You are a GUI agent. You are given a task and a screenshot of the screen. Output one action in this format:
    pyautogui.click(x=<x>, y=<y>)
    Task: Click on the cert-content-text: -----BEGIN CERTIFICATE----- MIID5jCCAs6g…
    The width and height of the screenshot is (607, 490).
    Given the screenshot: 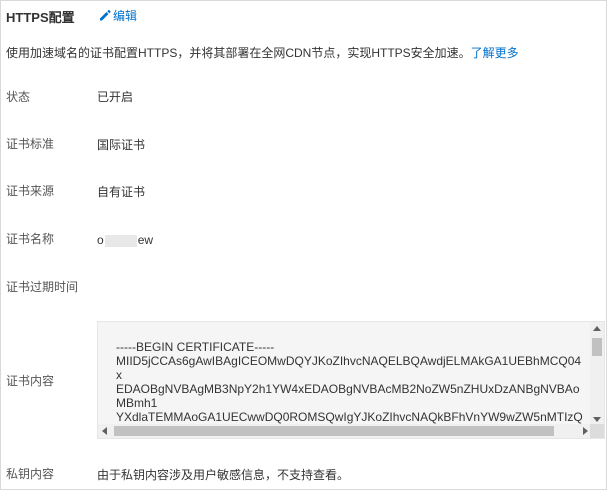 What is the action you would take?
    pyautogui.click(x=351, y=384)
    